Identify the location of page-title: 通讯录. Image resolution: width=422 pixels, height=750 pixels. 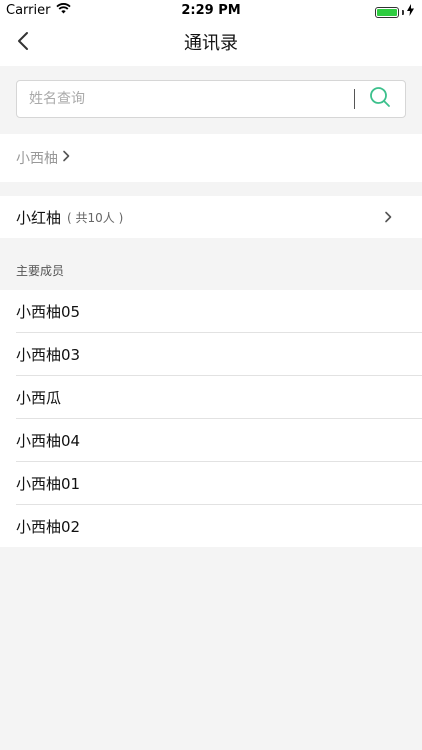
(211, 43).